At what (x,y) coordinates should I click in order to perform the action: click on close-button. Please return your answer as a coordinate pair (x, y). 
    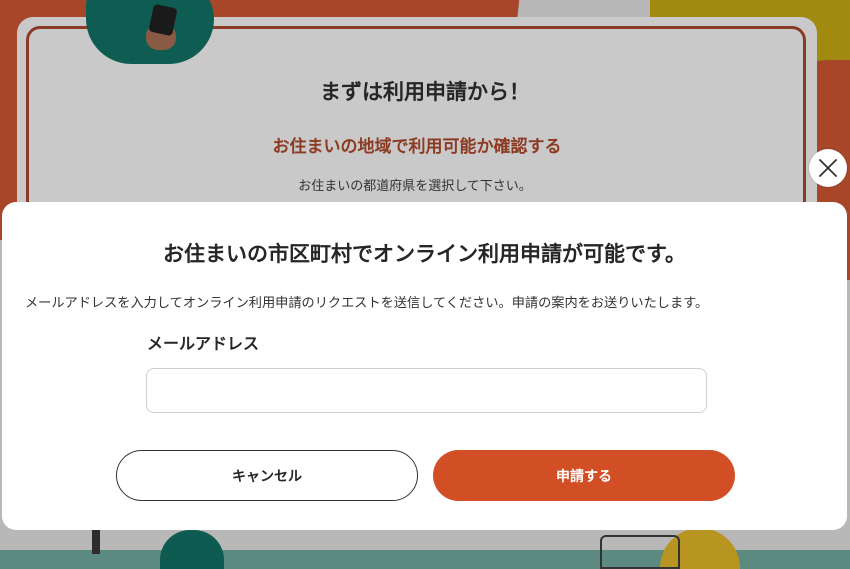
    Looking at the image, I should click on (828, 168).